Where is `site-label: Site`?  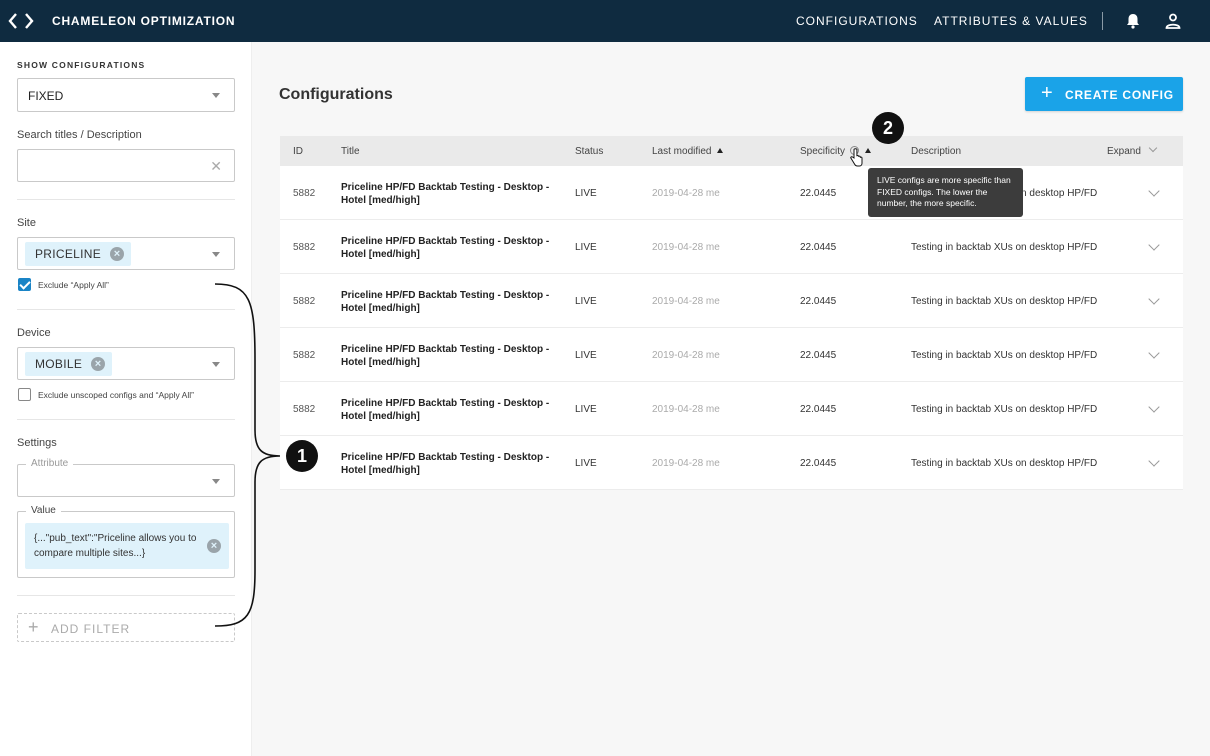 site-label: Site is located at coordinates (26, 223).